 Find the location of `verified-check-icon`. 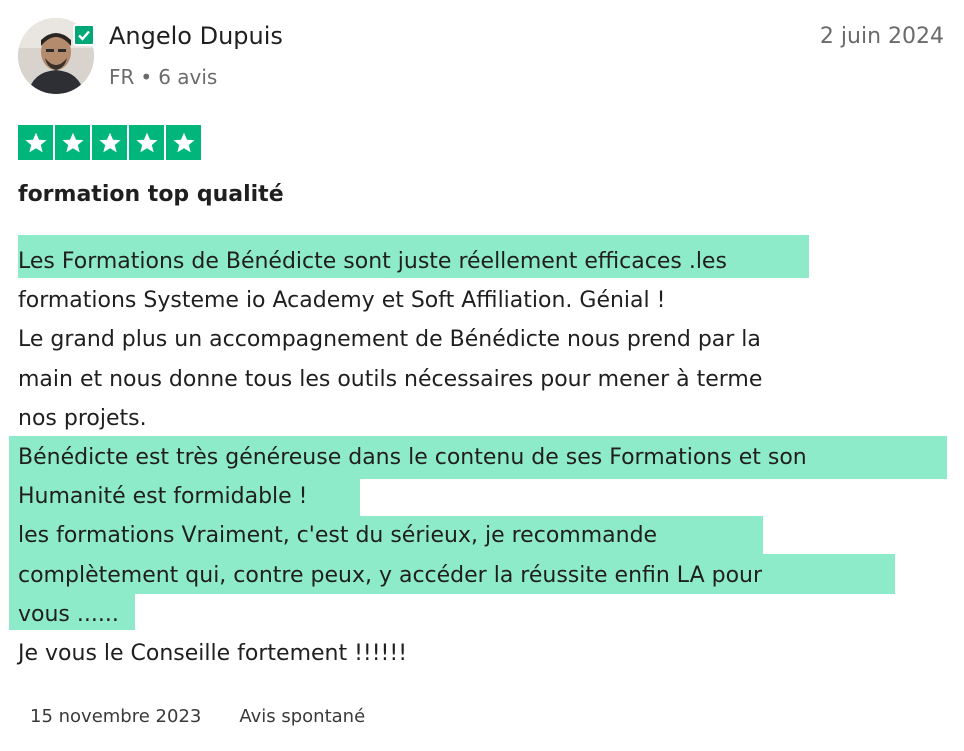

verified-check-icon is located at coordinates (84, 35).